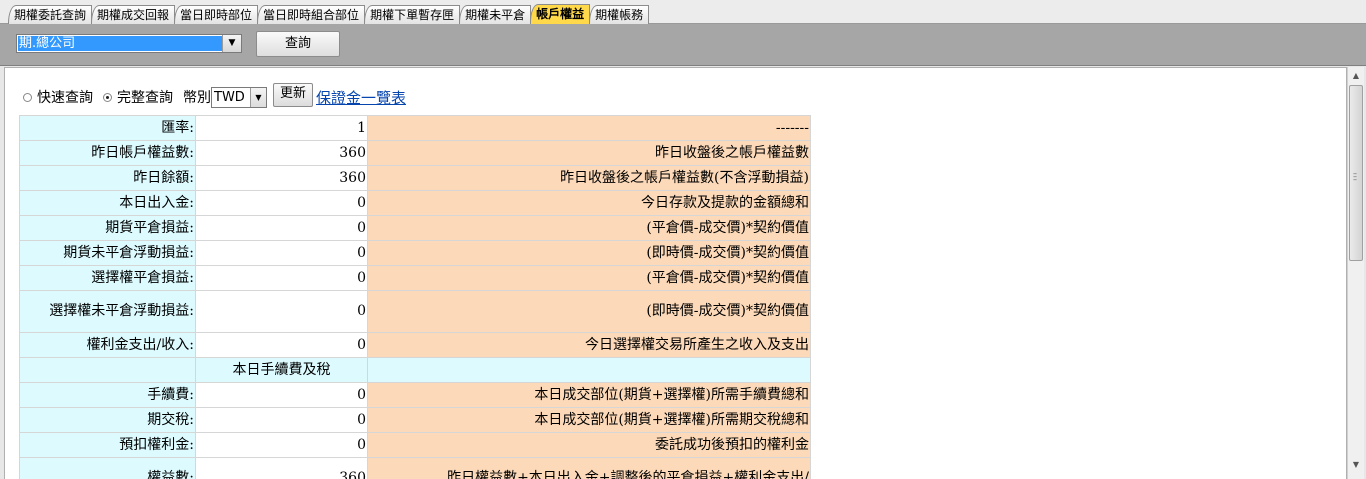  I want to click on section-row: 本日手續費及稅, so click(415, 370).